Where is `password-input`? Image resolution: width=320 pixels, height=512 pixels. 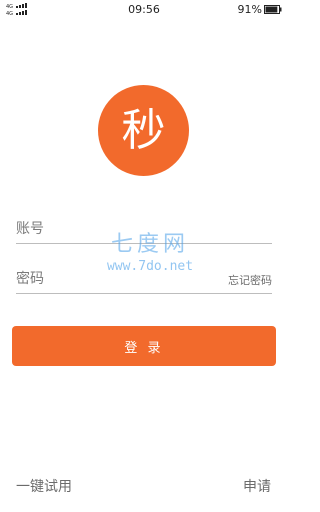
password-input is located at coordinates (111, 279).